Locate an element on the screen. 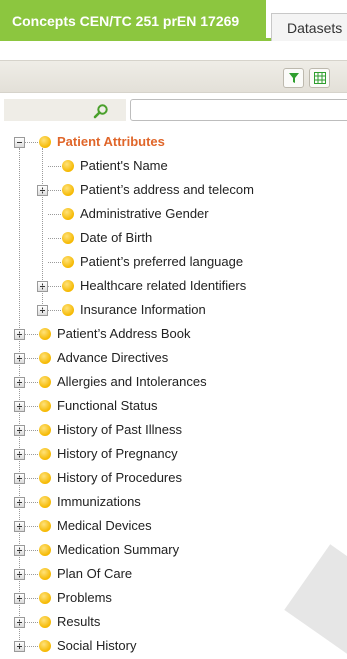 Image resolution: width=347 pixels, height=659 pixels. tree-node: Insurance Information is located at coordinates (143, 310).